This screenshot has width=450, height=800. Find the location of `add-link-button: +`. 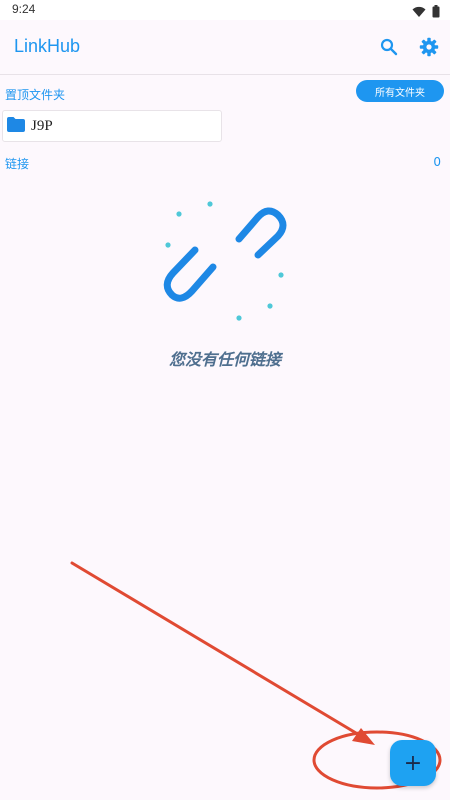

add-link-button: + is located at coordinates (413, 763).